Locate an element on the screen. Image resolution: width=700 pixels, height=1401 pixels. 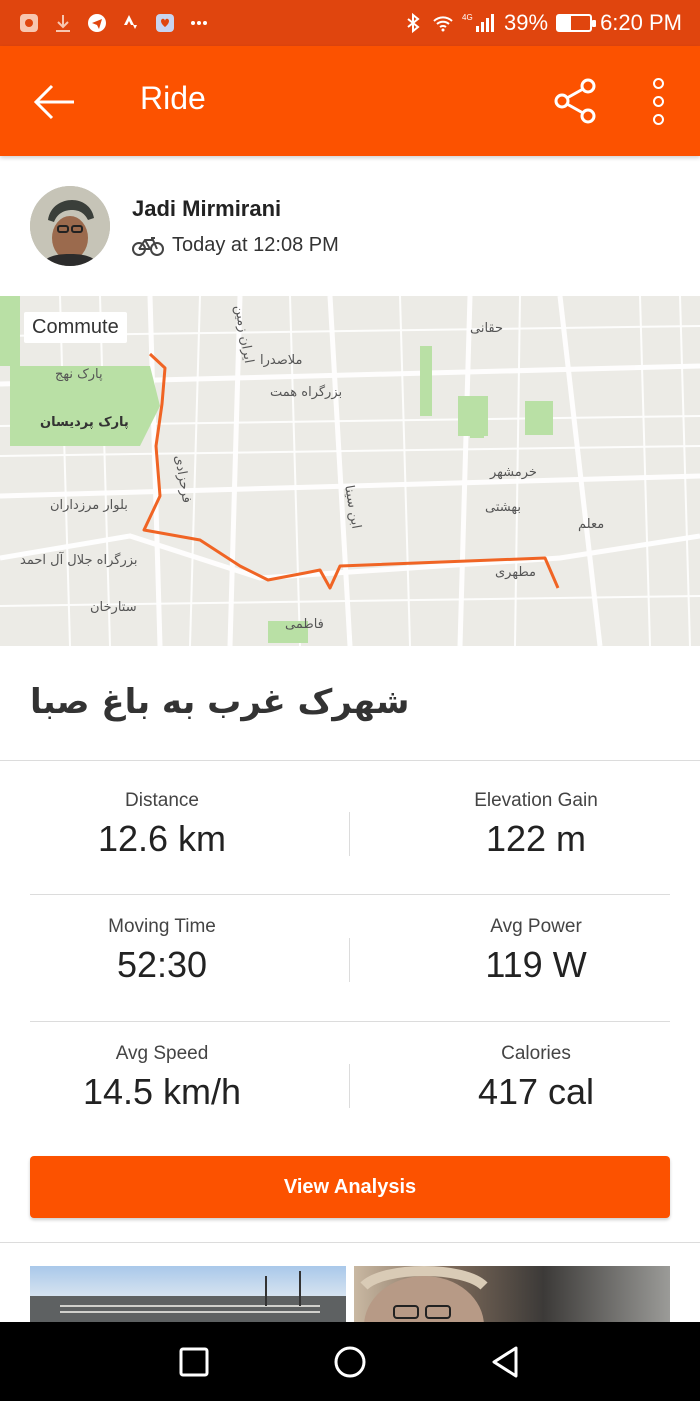
stat-distance: Distance 12.6 km is located at coordinates (162, 825).